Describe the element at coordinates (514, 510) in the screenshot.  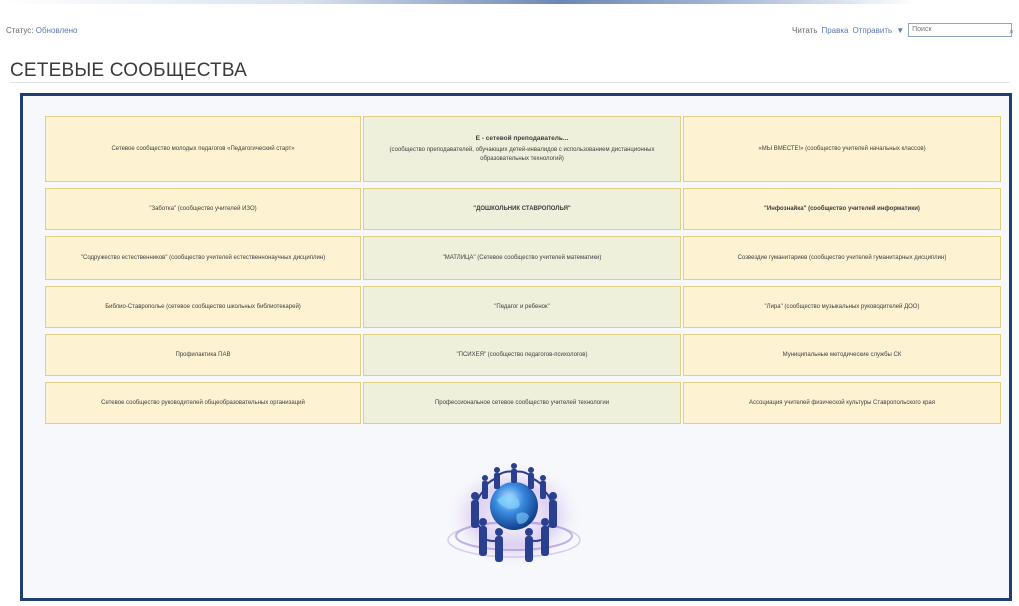
I see `globe-illustration` at that location.